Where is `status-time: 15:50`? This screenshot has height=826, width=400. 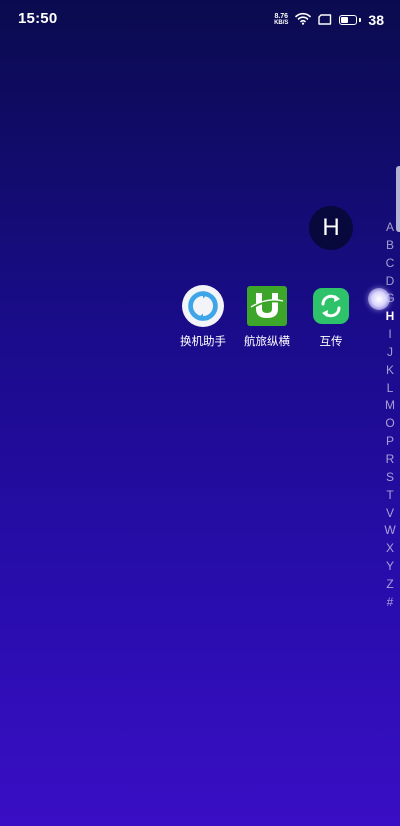 status-time: 15:50 is located at coordinates (38, 18).